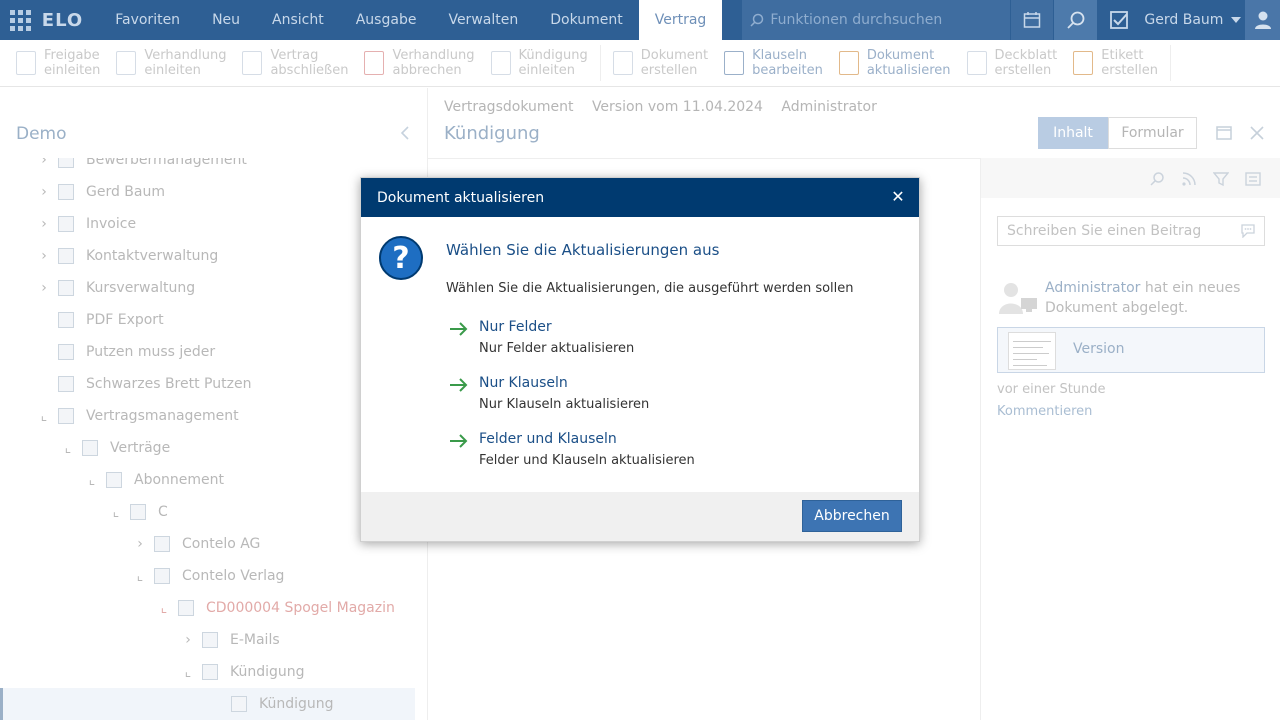 The image size is (1280, 720). What do you see at coordinates (515, 327) in the screenshot?
I see `option-title: Nur Felder` at bounding box center [515, 327].